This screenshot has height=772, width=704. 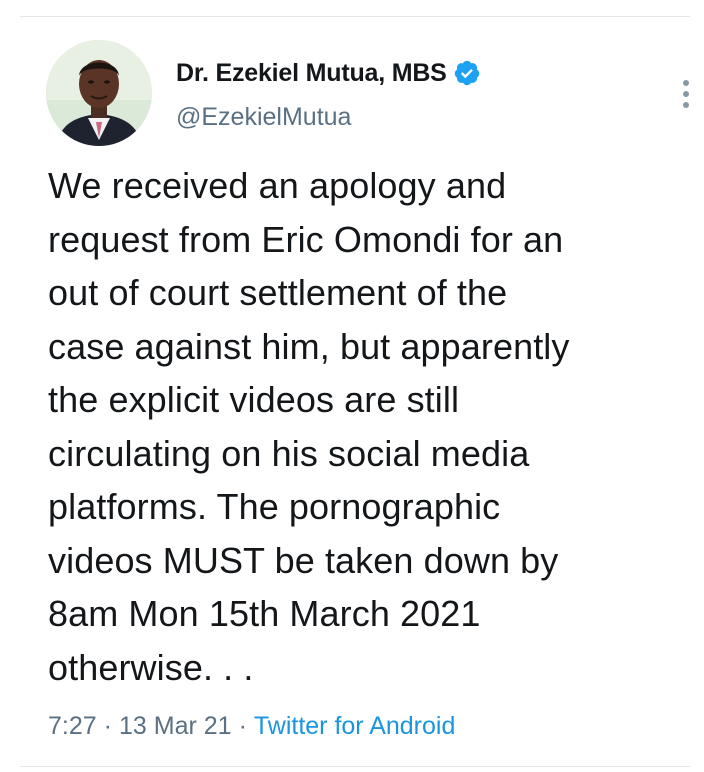 What do you see at coordinates (263, 117) in the screenshot?
I see `author-handle: @EzekielMutua` at bounding box center [263, 117].